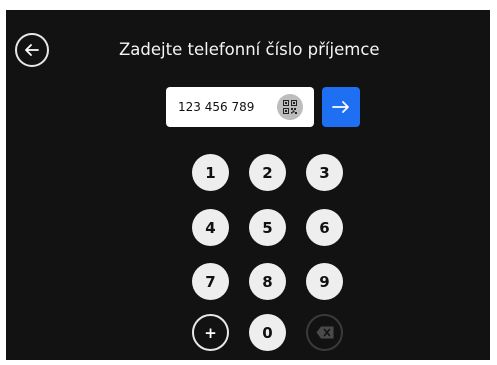  What do you see at coordinates (324, 281) in the screenshot?
I see `key-9: 9` at bounding box center [324, 281].